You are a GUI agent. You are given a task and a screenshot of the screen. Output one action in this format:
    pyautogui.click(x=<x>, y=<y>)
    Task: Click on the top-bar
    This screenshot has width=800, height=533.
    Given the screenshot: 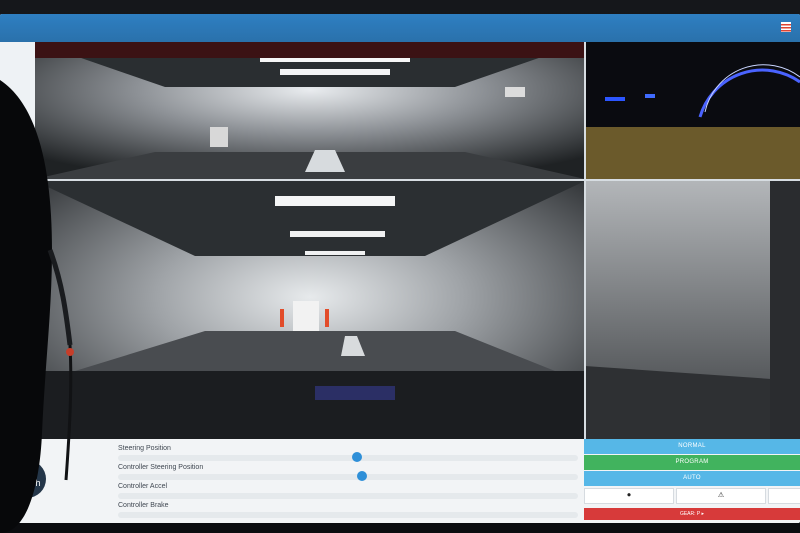 What is the action you would take?
    pyautogui.click(x=400, y=28)
    